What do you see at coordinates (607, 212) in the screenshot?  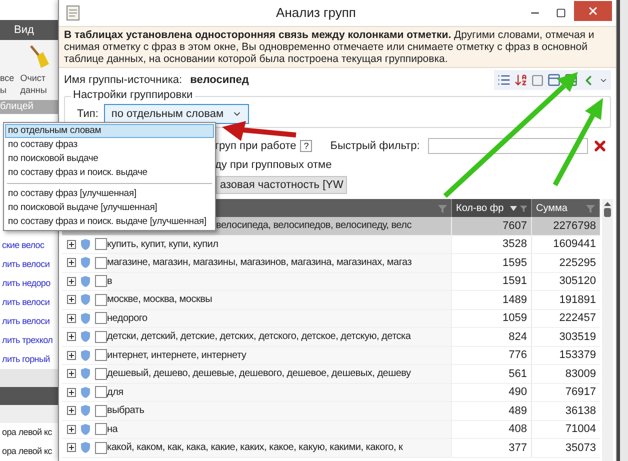 I see `scroll-thumb` at bounding box center [607, 212].